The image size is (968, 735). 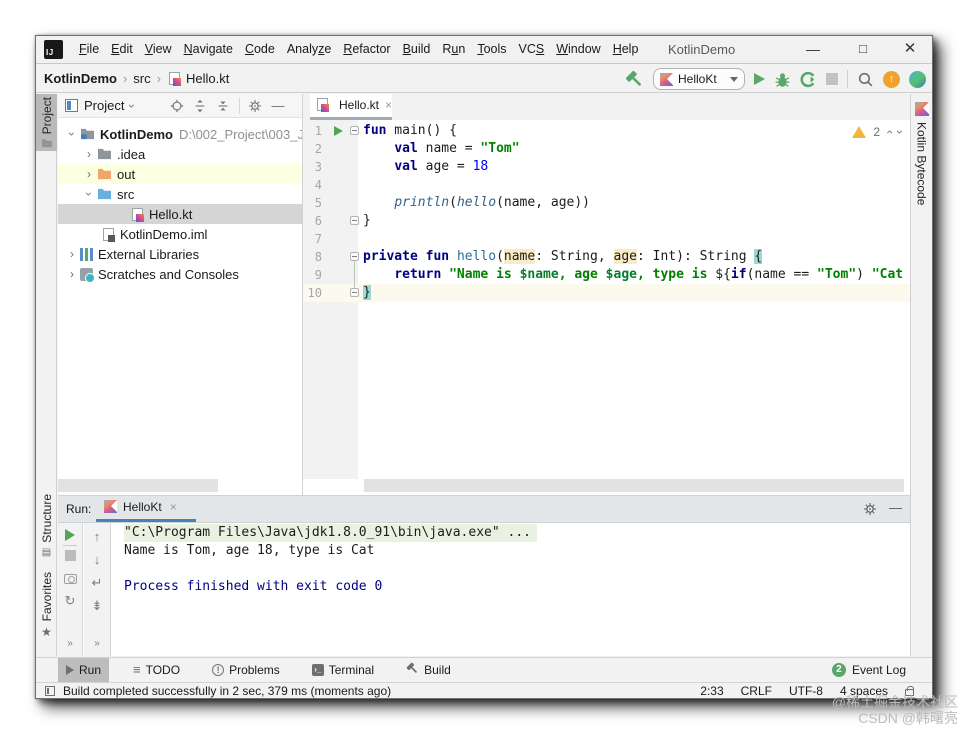 I want to click on editor-tab-hello-kt: Hello.kt ×, so click(x=351, y=107).